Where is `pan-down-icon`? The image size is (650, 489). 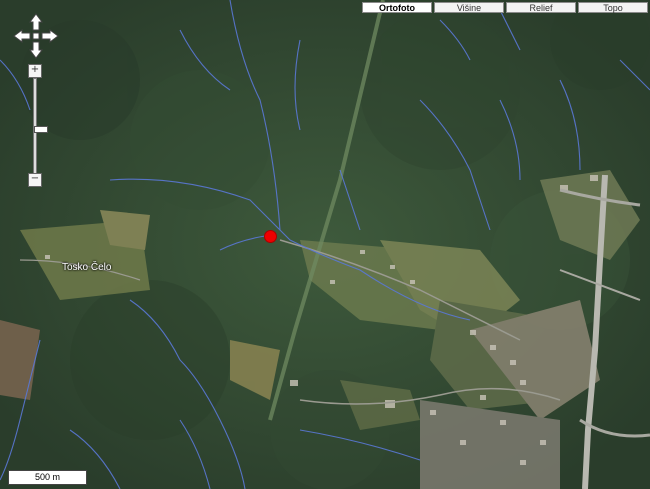
pan-down-icon is located at coordinates (36, 50).